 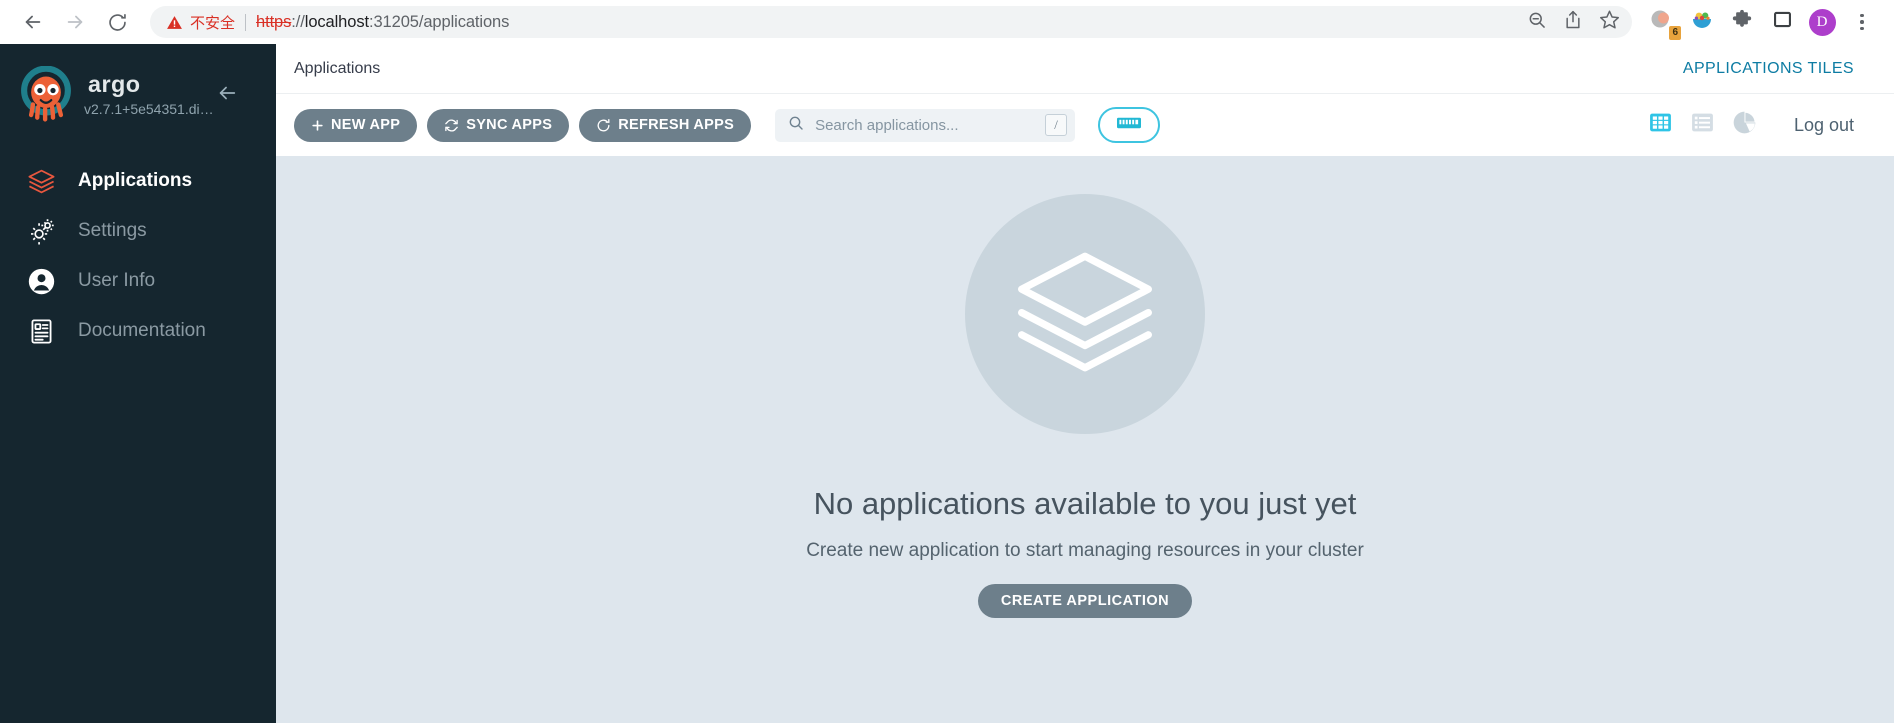 What do you see at coordinates (603, 125) in the screenshot?
I see `refresh-icon` at bounding box center [603, 125].